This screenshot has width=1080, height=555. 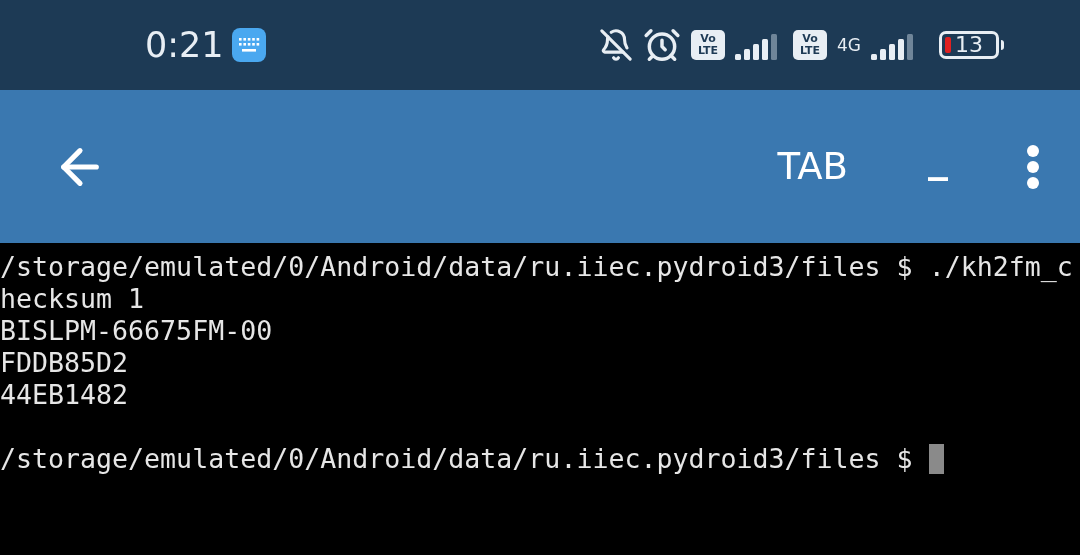 I want to click on clock: 0:21, so click(x=184, y=45).